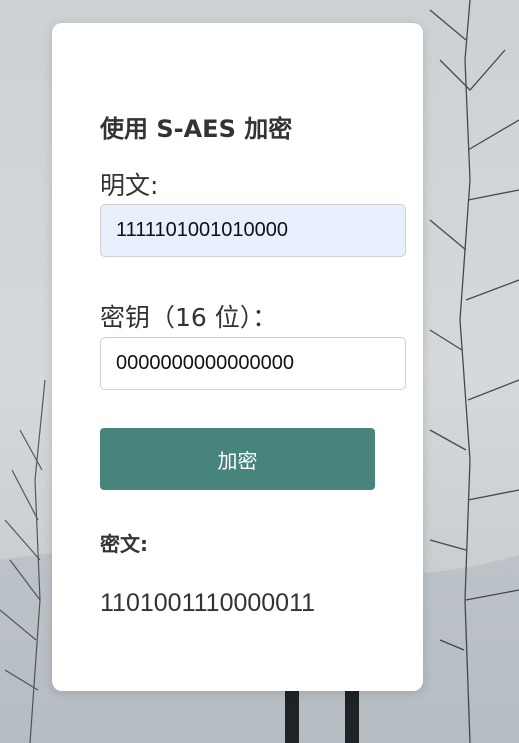 Image resolution: width=519 pixels, height=743 pixels. Describe the element at coordinates (237, 459) in the screenshot. I see `encrypt-button: 加密` at that location.